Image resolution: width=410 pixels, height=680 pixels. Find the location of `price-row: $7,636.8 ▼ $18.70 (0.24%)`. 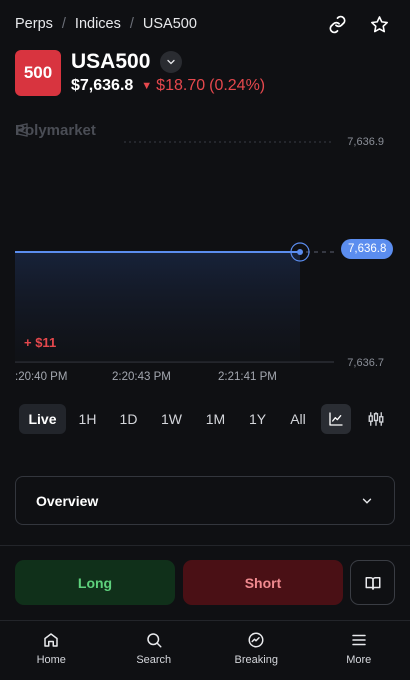

price-row: $7,636.8 ▼ $18.70 (0.24%) is located at coordinates (168, 86).